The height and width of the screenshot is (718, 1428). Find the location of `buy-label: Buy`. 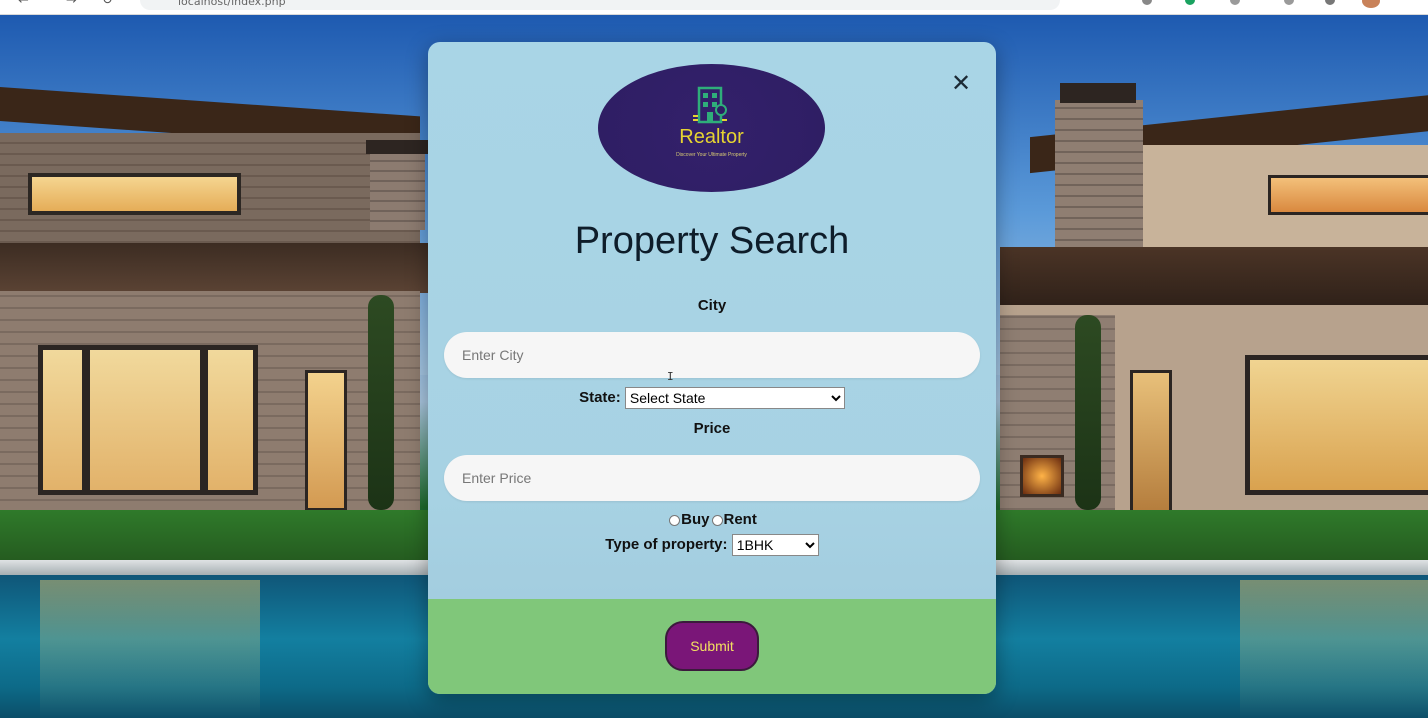

buy-label: Buy is located at coordinates (695, 519).